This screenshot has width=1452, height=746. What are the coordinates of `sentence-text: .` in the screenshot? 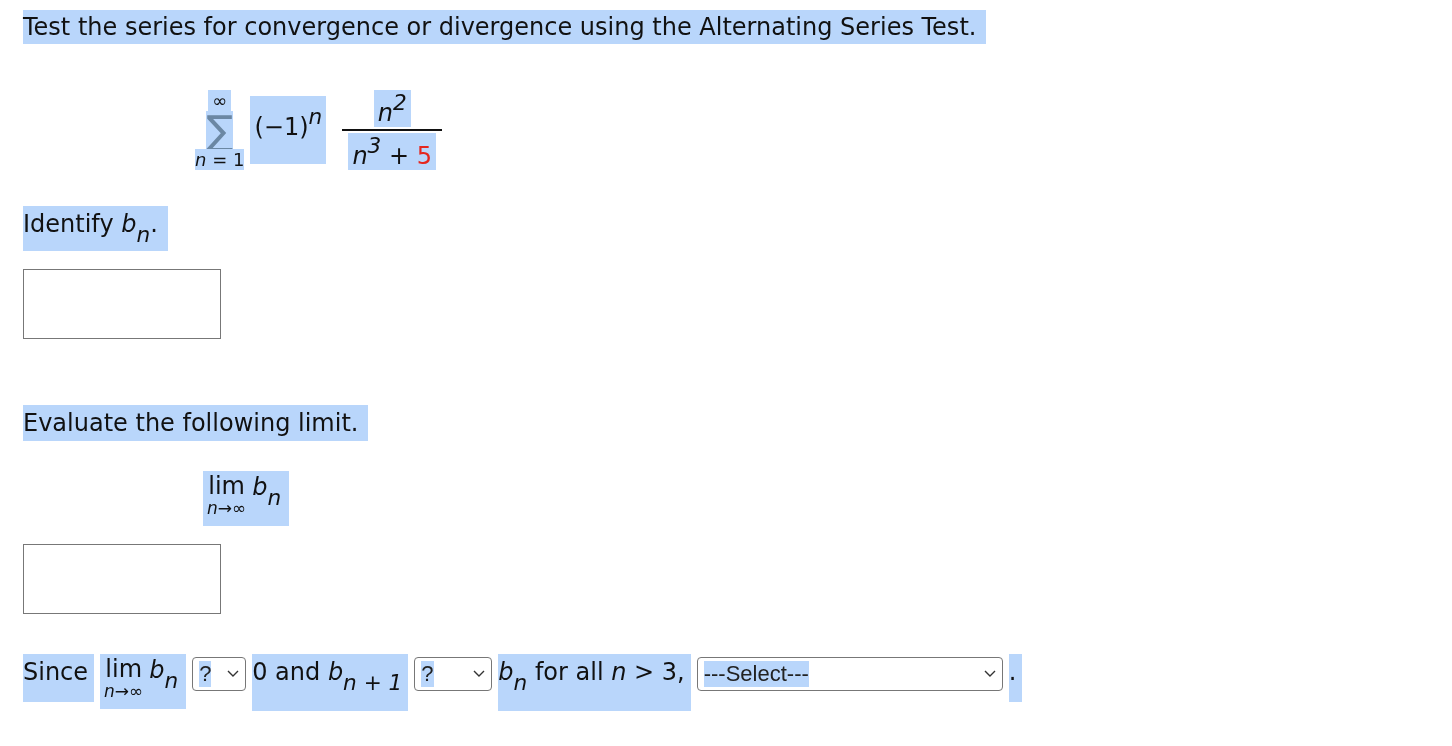 It's located at (1015, 677).